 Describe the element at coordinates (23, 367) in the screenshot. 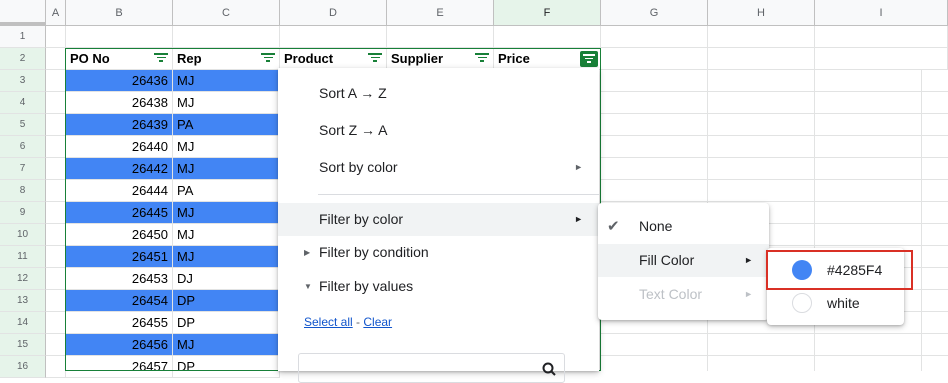

I see `row-header: 16` at that location.